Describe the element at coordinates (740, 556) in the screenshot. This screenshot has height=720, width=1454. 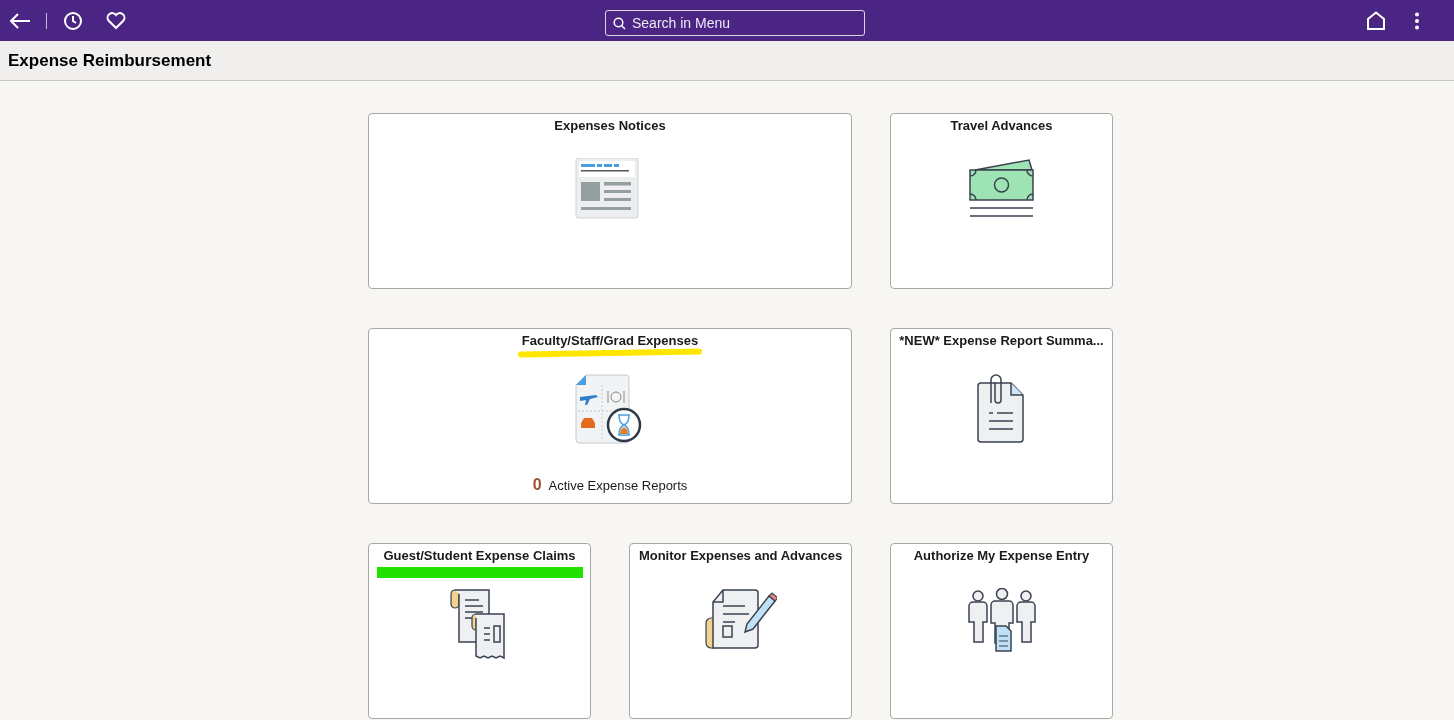
I see `tile-title: Monitor Expenses and Advances` at that location.